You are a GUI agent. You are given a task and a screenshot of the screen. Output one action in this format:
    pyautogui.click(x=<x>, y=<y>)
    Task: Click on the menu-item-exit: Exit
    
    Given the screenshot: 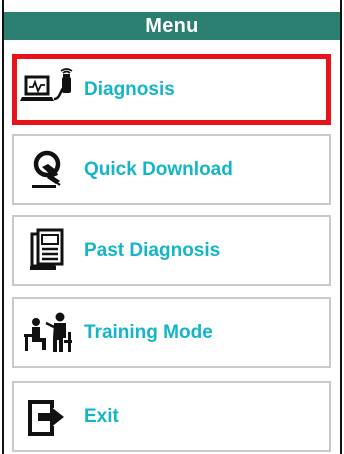 What is the action you would take?
    pyautogui.click(x=171, y=416)
    